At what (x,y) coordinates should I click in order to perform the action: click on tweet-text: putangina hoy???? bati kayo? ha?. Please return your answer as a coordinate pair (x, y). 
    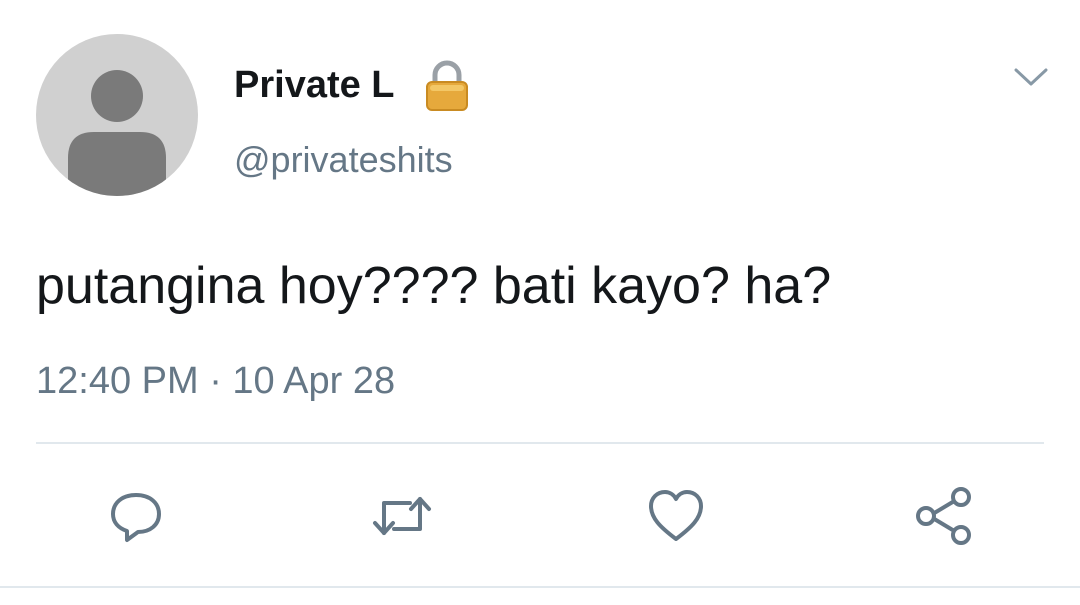
    Looking at the image, I should click on (434, 286).